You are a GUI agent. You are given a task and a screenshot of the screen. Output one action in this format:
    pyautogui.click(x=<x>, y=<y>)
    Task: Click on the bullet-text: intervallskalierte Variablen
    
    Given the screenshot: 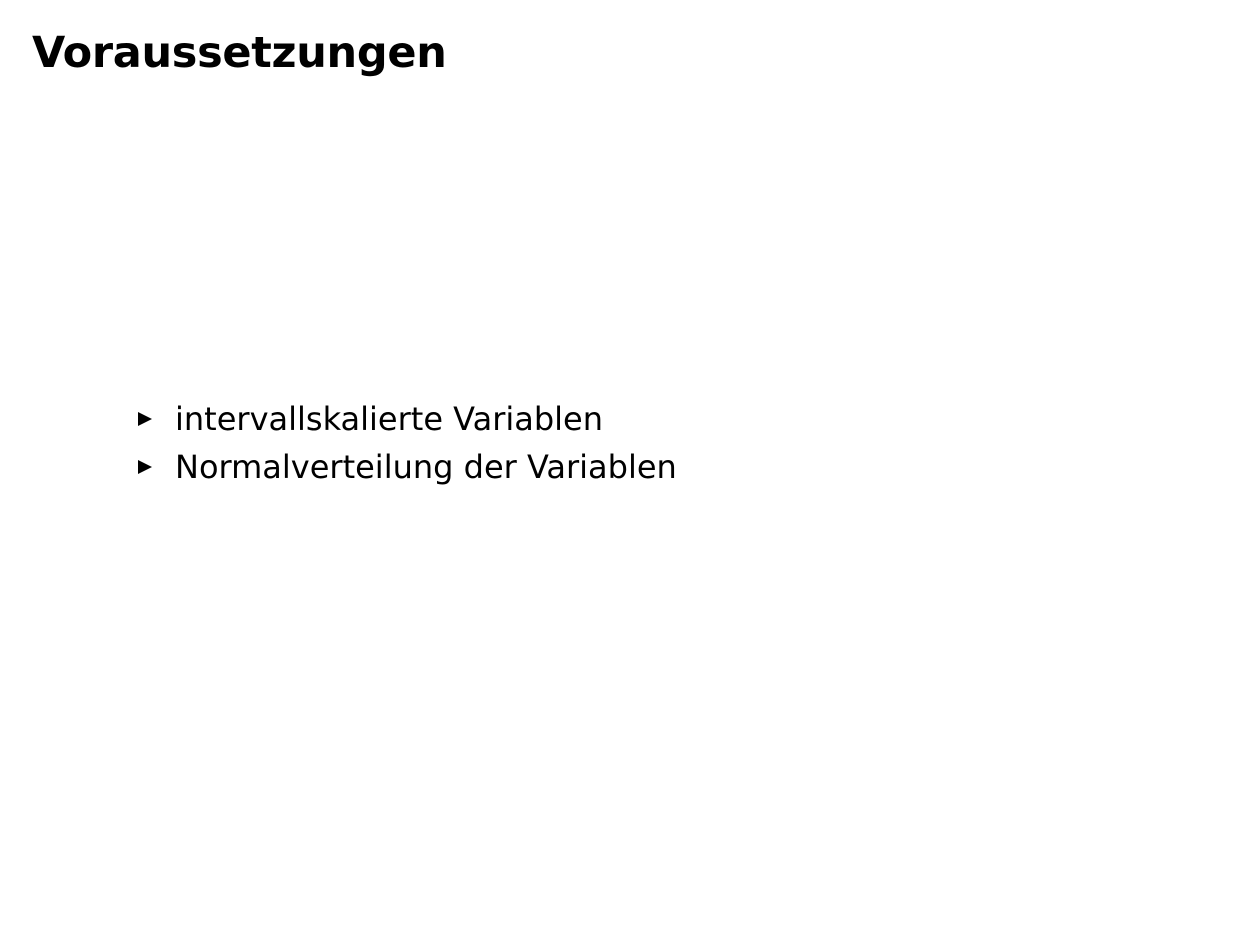 What is the action you would take?
    pyautogui.click(x=389, y=419)
    